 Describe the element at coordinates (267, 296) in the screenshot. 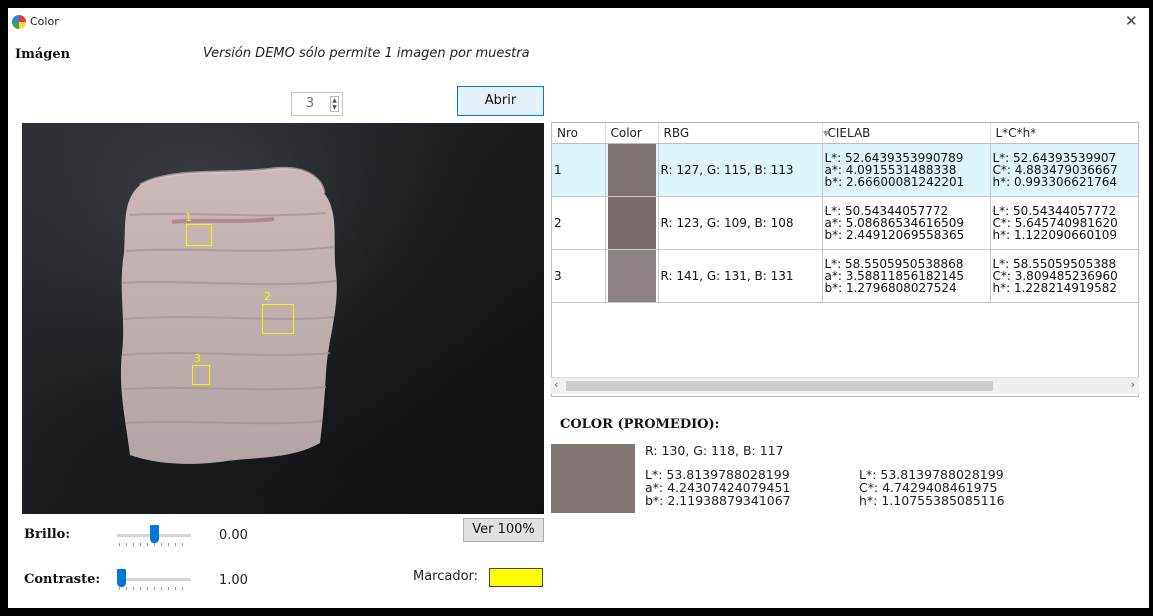

I see `marker-label: 2` at that location.